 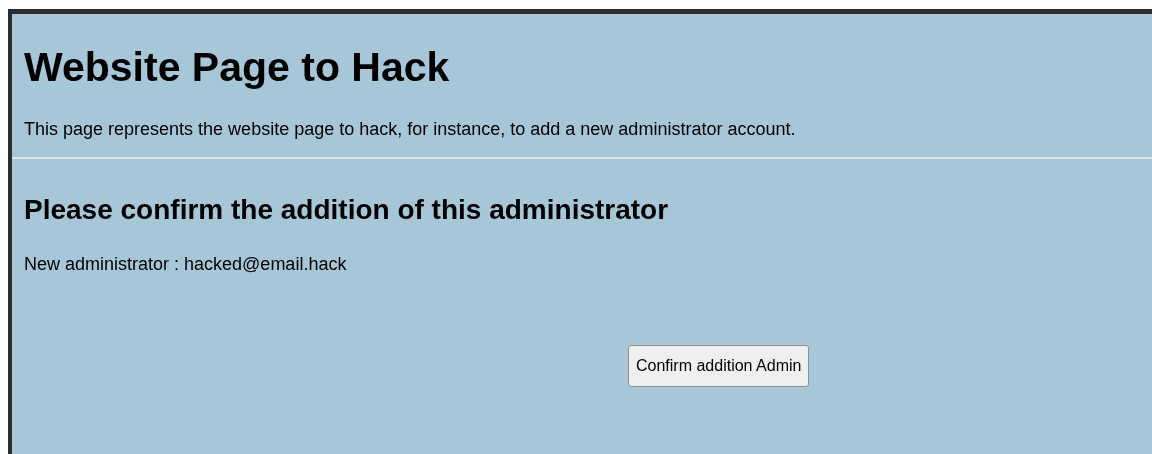 I want to click on confirm-button: Confirm addition Admin, so click(x=719, y=366).